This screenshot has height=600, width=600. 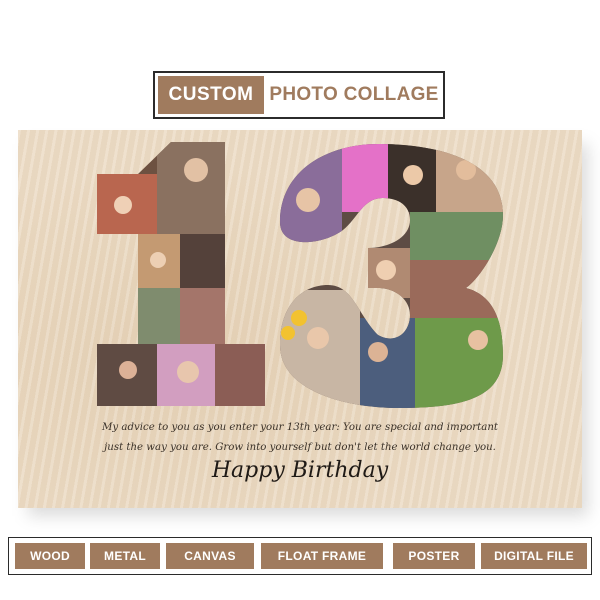 What do you see at coordinates (534, 556) in the screenshot?
I see `option-digital-file-button: DIGITAL FILE` at bounding box center [534, 556].